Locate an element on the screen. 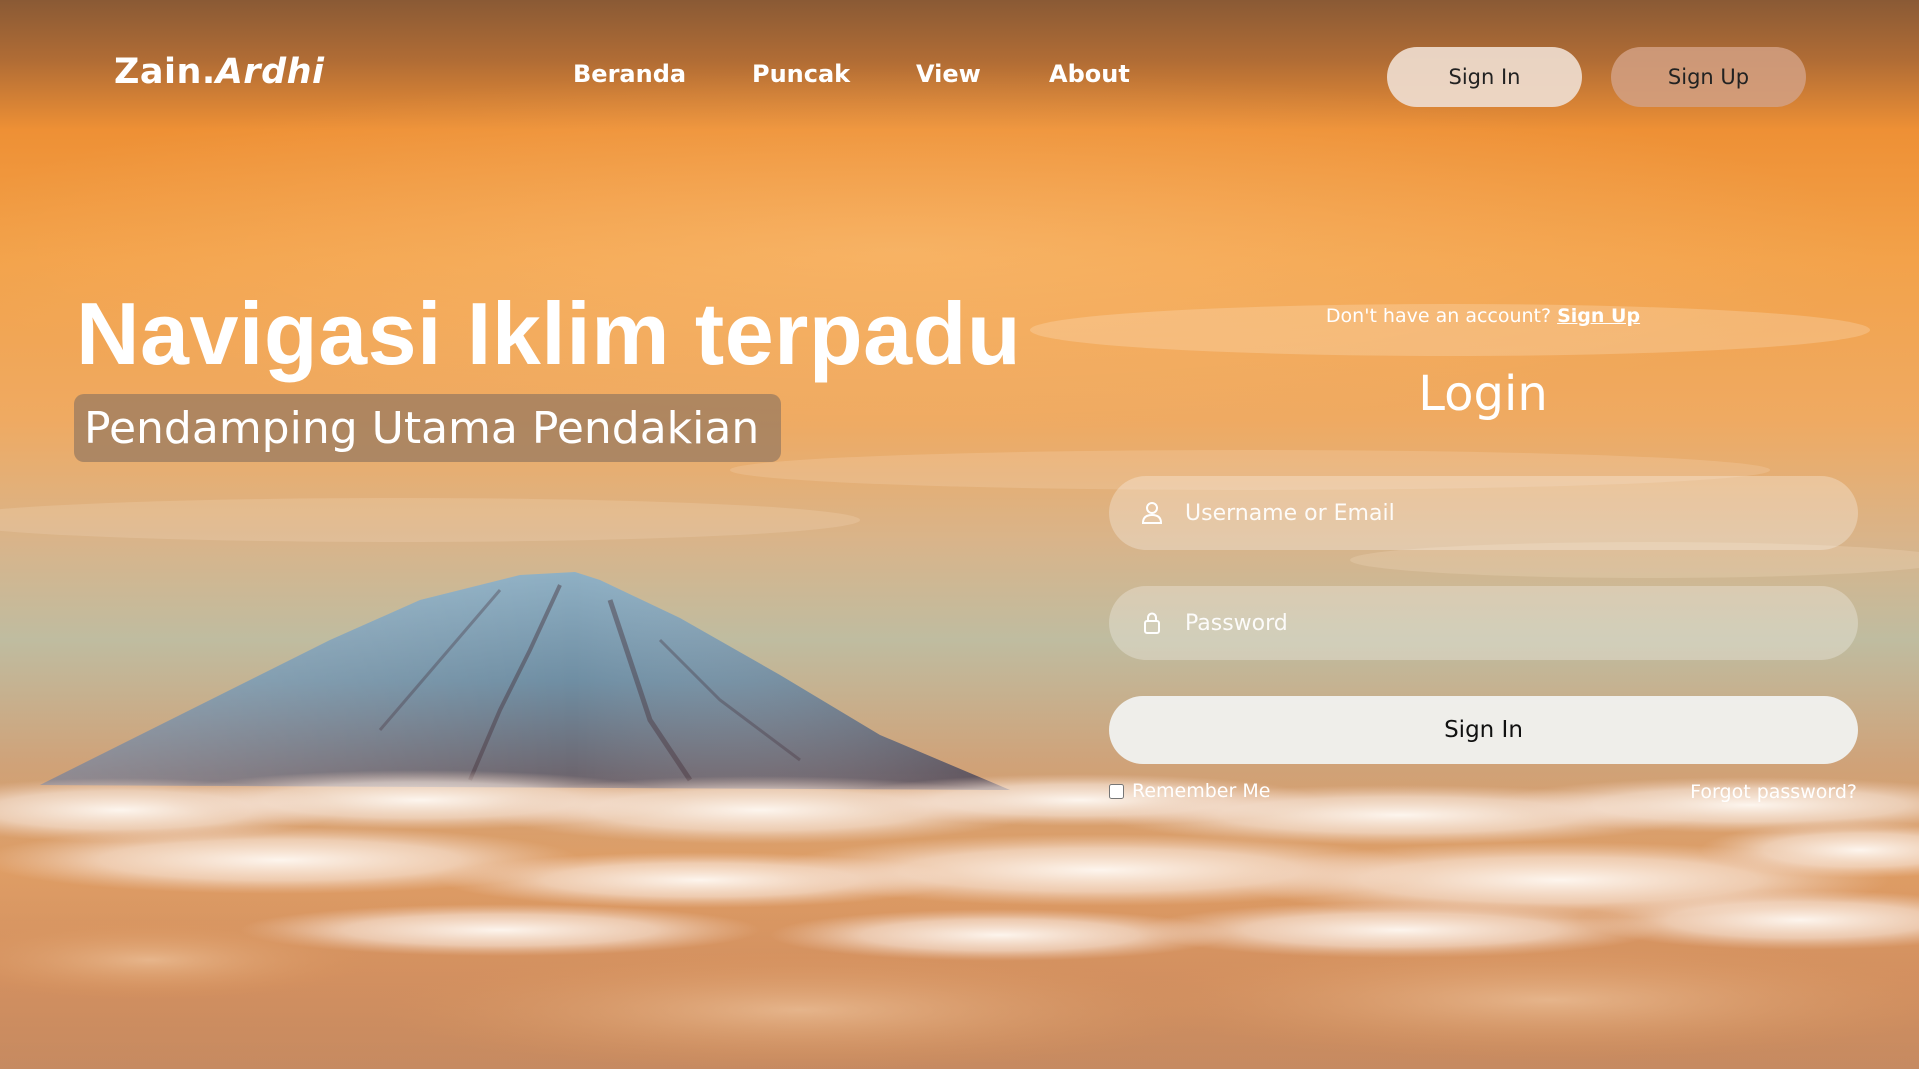 The height and width of the screenshot is (1069, 1919). brand-logo: Zain.Ardhi is located at coordinates (219, 72).